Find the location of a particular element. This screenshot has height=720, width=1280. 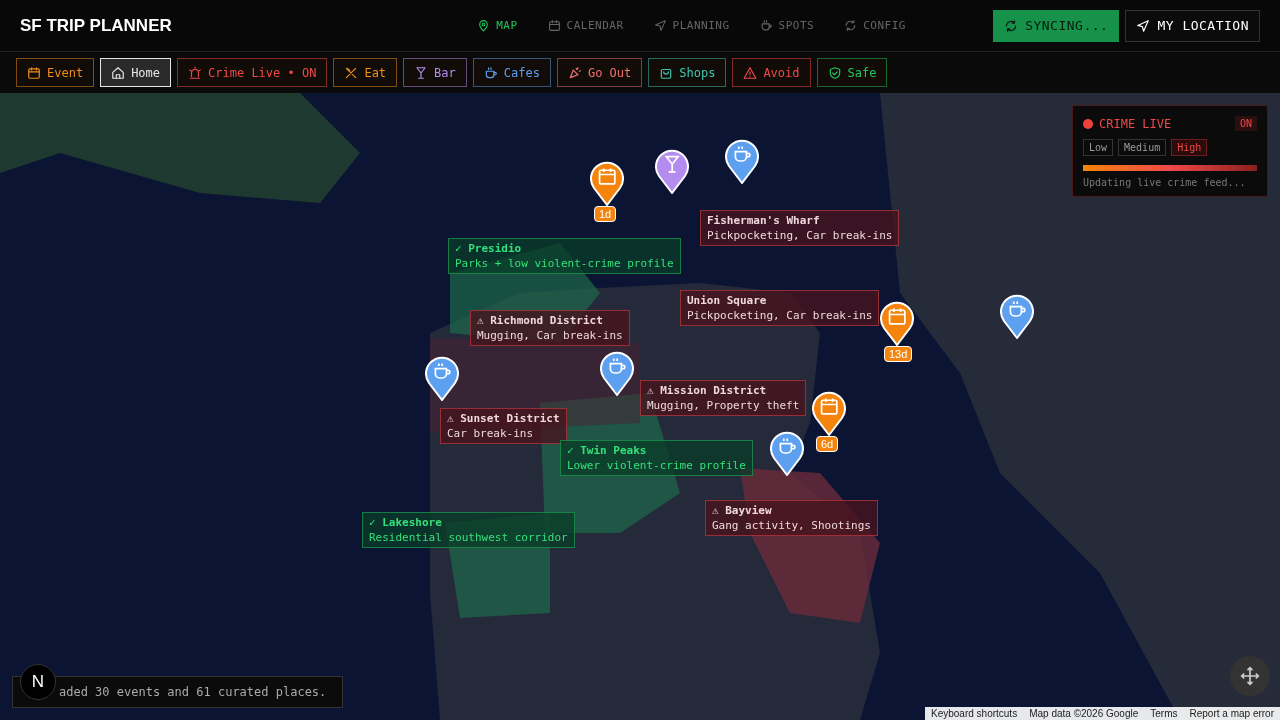

level-button: Medium is located at coordinates (1142, 147).